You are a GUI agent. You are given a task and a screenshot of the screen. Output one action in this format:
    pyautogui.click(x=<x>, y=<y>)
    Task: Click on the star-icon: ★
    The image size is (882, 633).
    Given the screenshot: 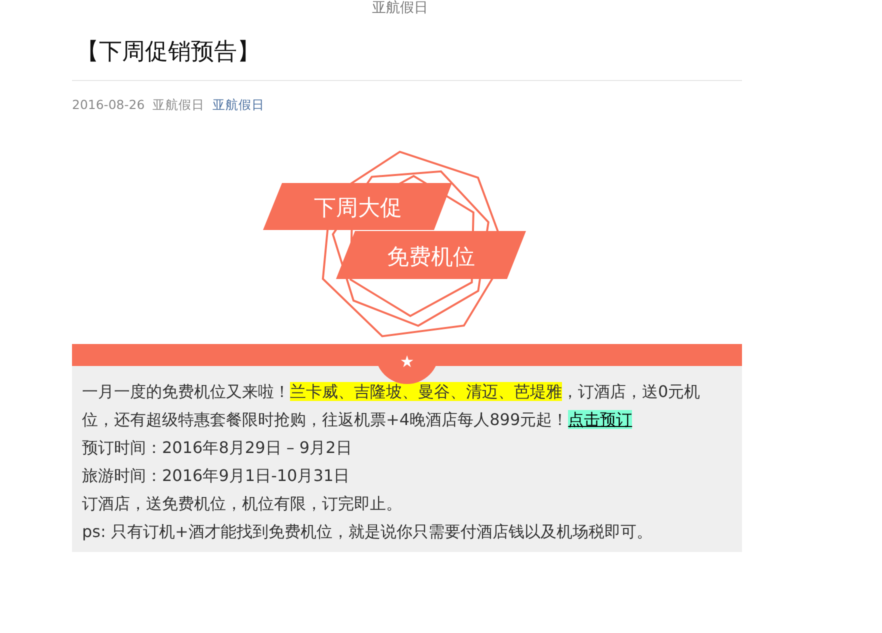 What is the action you would take?
    pyautogui.click(x=407, y=361)
    